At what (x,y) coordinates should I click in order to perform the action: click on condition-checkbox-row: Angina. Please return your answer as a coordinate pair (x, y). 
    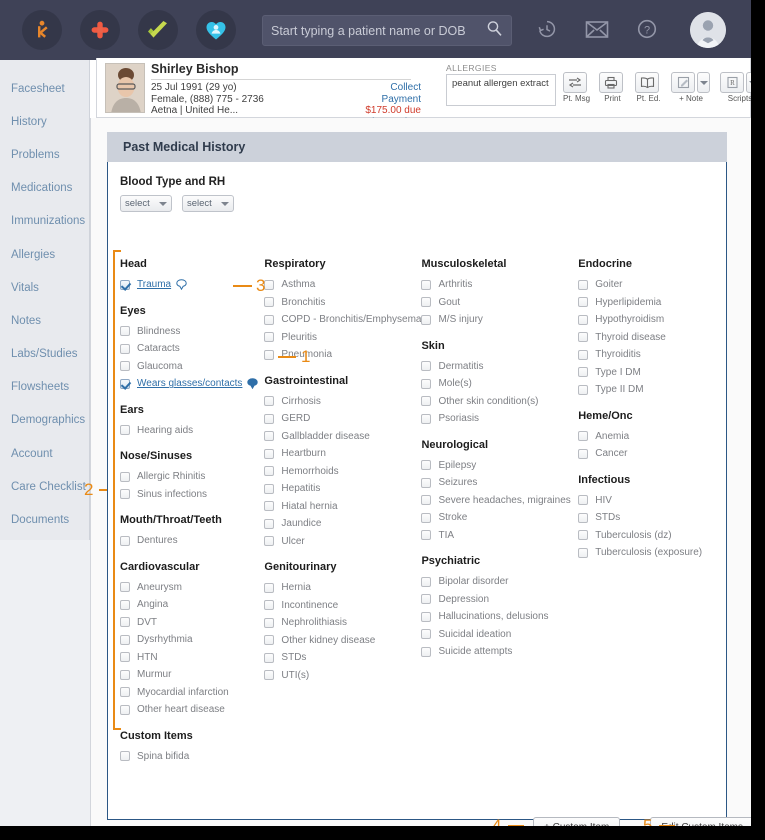
    Looking at the image, I should click on (192, 605).